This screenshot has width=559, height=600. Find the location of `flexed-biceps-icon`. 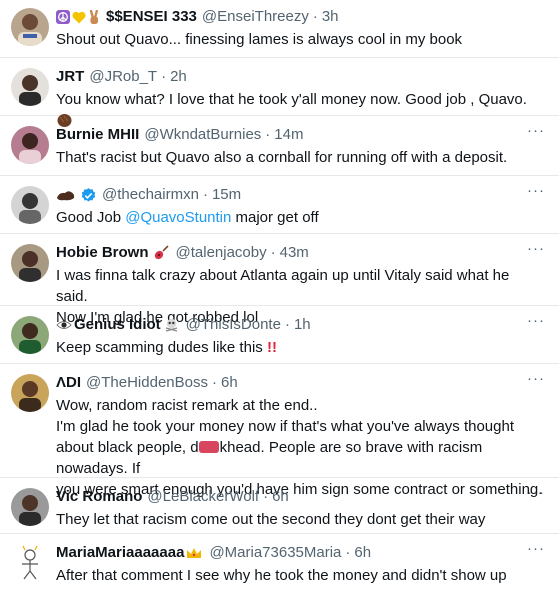

flexed-biceps-icon is located at coordinates (66, 195).